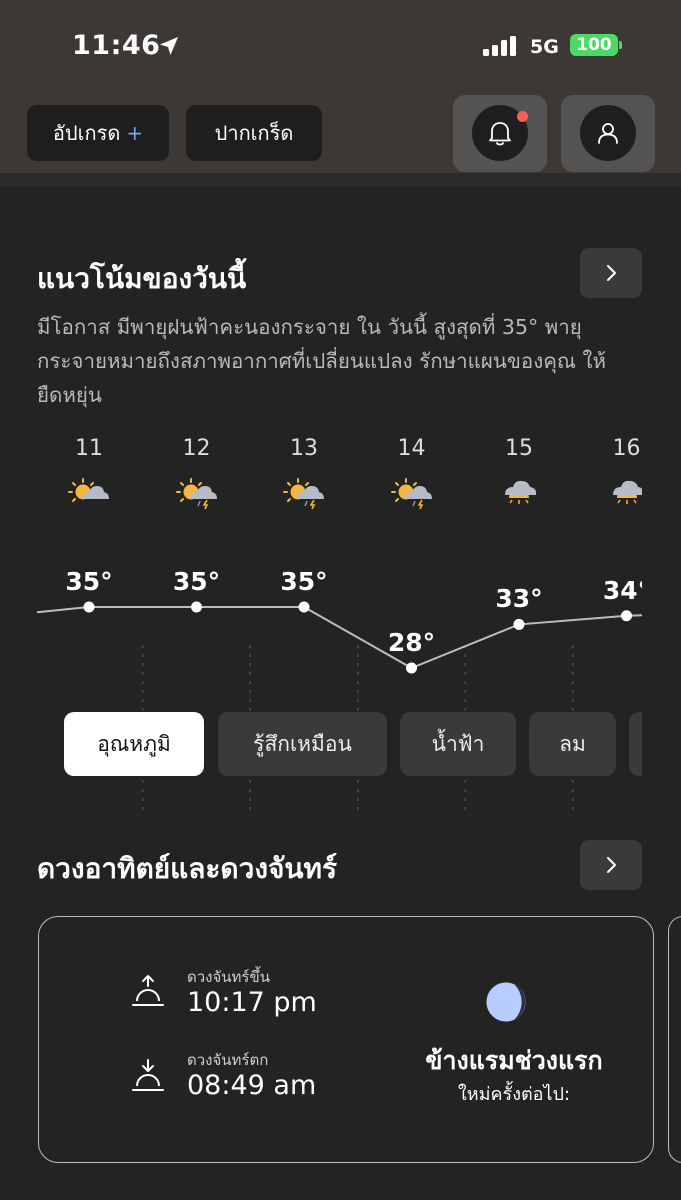 The width and height of the screenshot is (681, 1200). I want to click on hour-label: 16, so click(626, 448).